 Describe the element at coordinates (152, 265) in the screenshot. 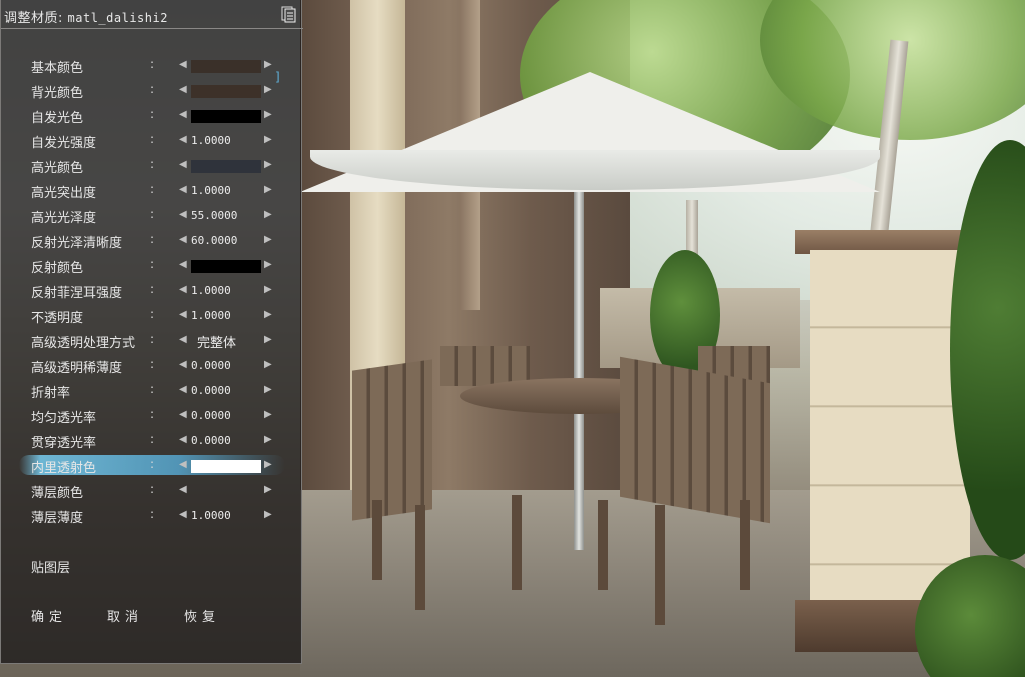

I see `property-row: 反射颜色: ◀ ▶` at that location.